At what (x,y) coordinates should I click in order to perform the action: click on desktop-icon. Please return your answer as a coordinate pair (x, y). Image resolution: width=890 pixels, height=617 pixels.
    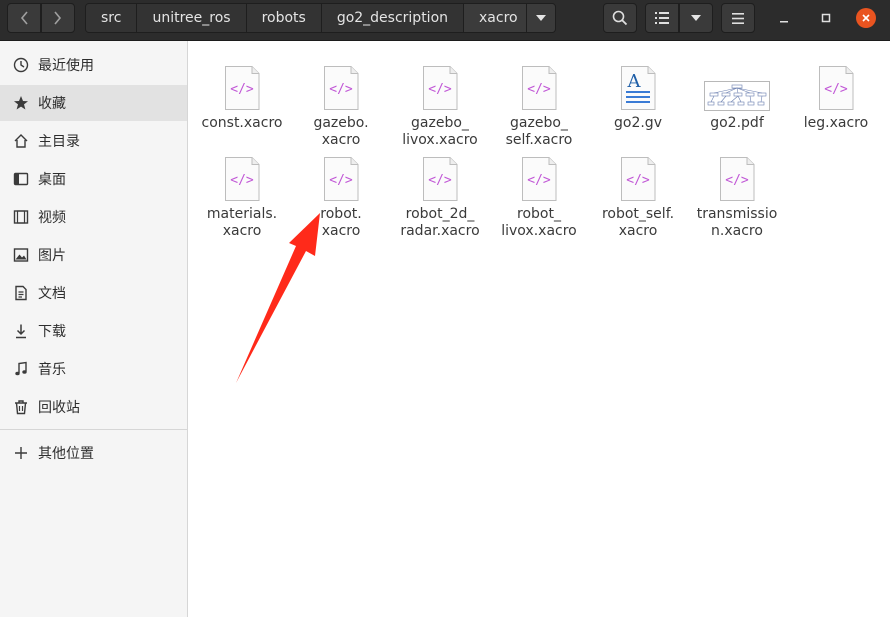
    Looking at the image, I should click on (21, 179).